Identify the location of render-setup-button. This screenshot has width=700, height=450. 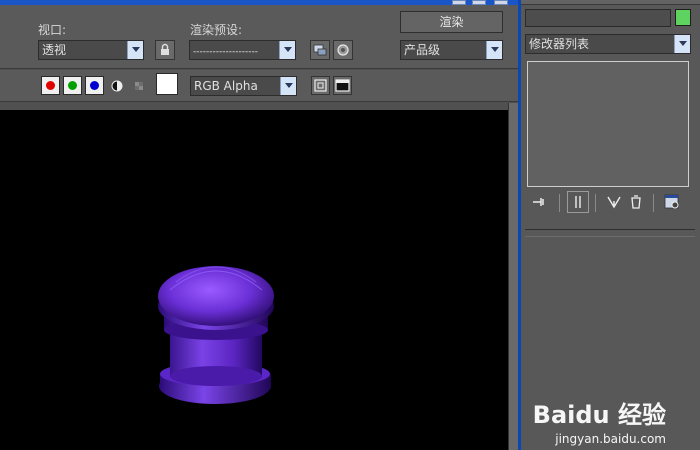
(320, 50).